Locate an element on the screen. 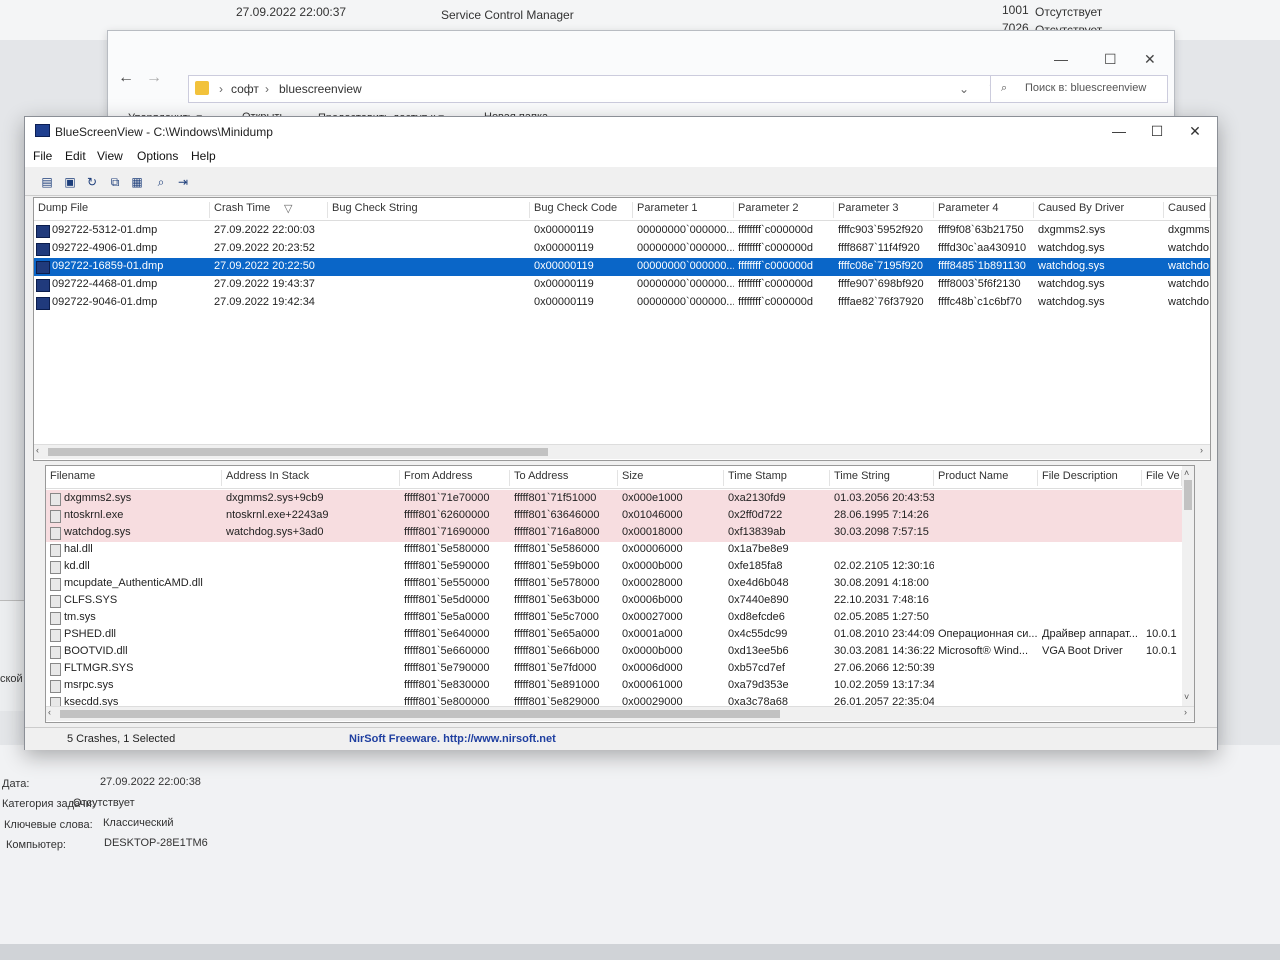  cell-bug-check-code: 0x00000119 is located at coordinates (564, 248).